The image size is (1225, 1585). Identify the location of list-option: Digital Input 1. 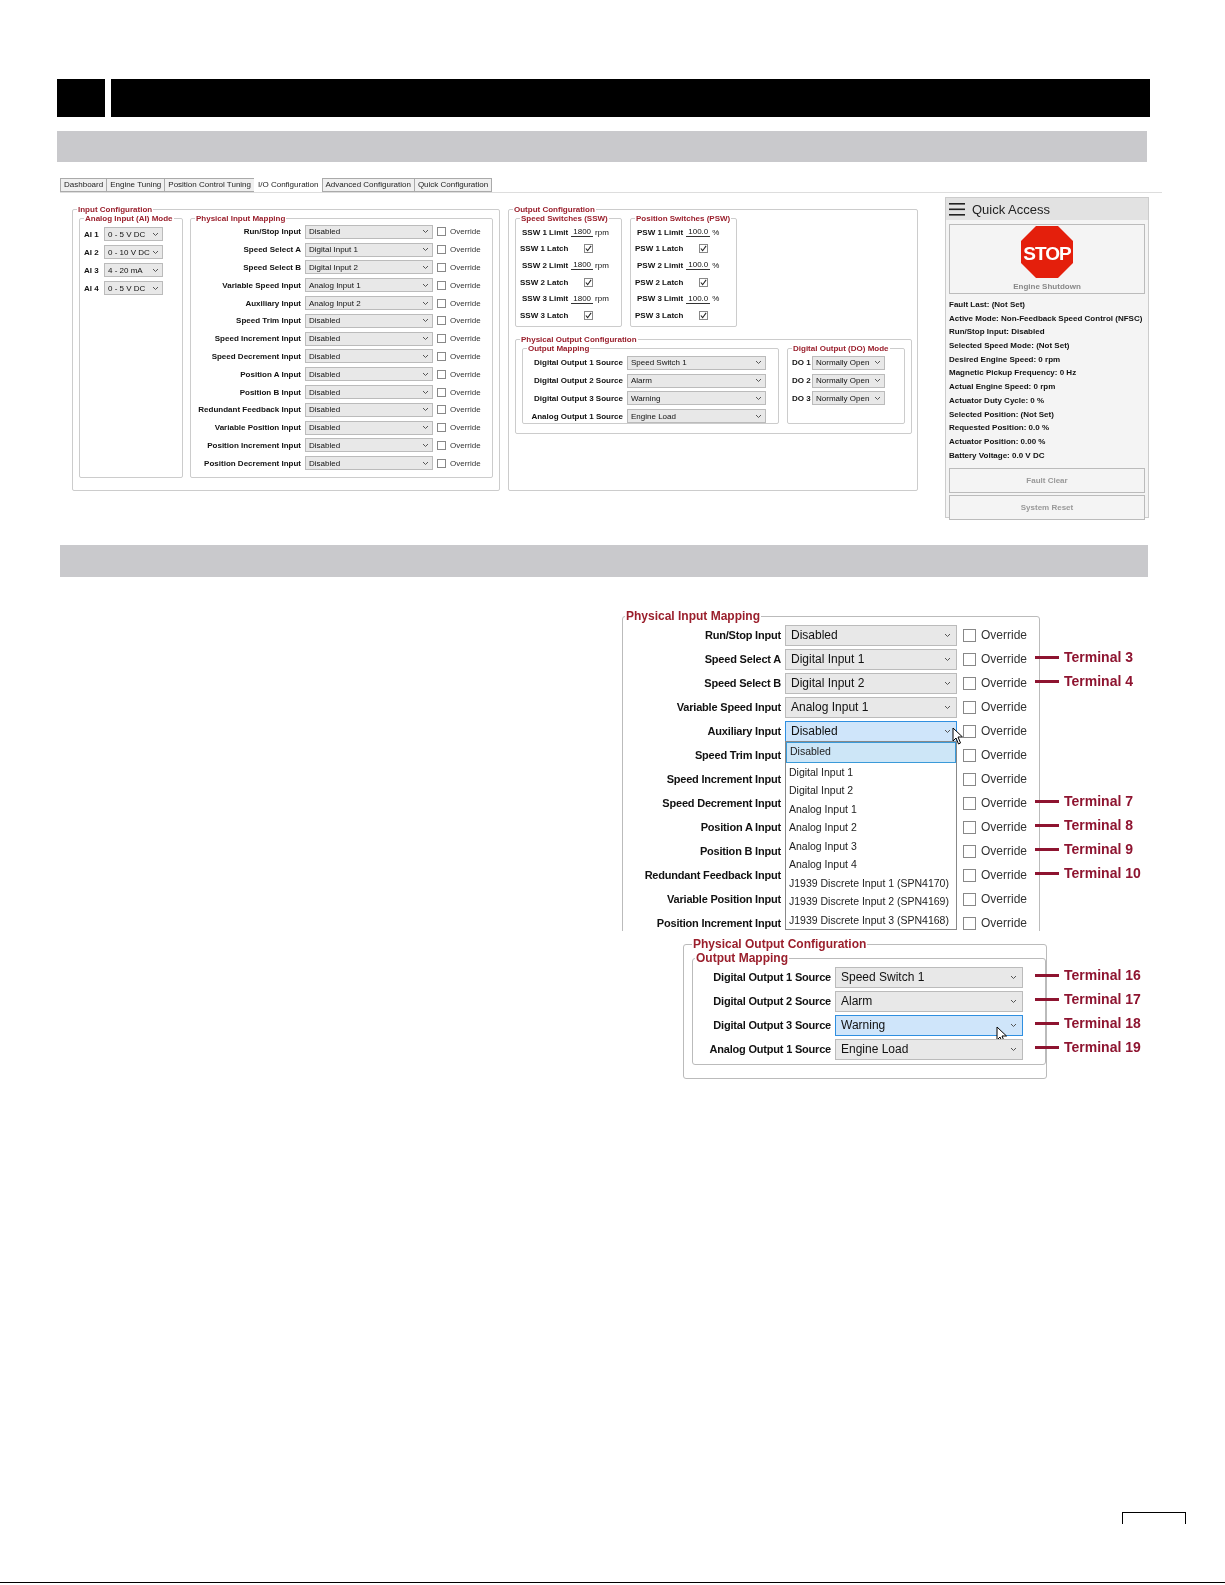
(871, 771).